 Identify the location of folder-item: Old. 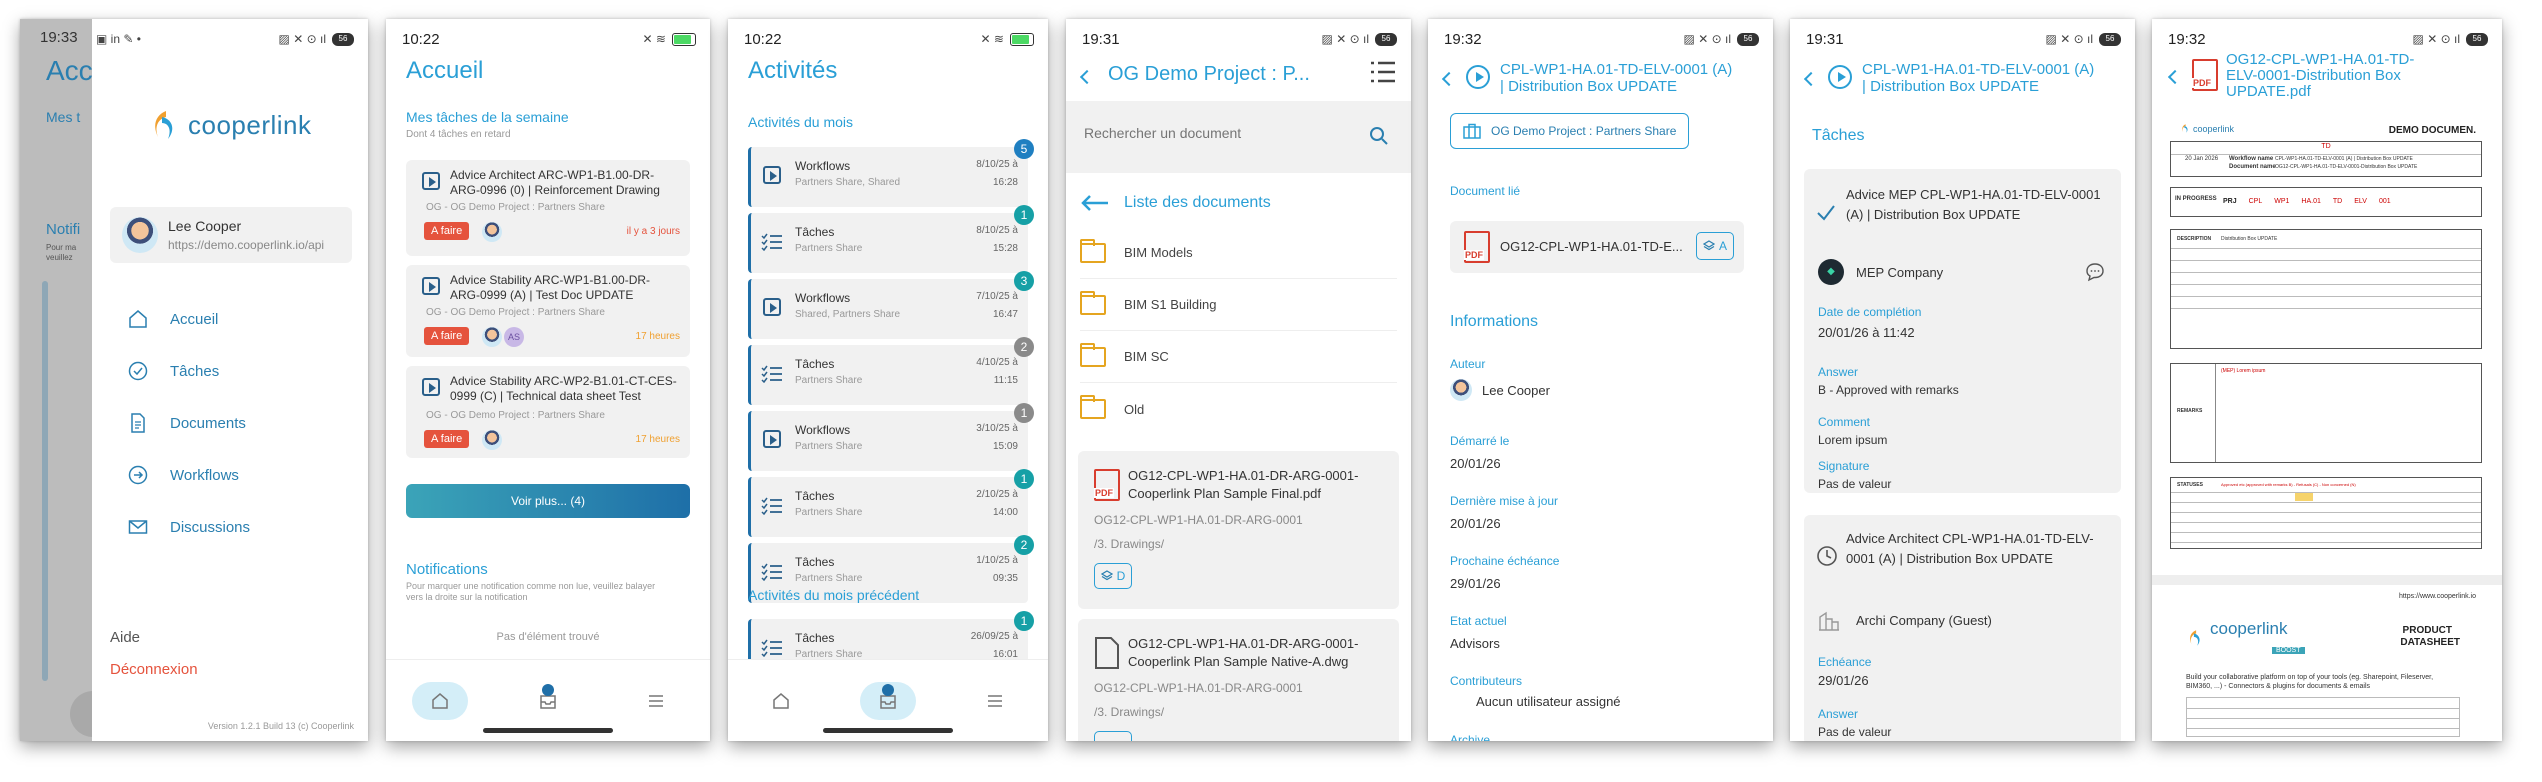
(1238, 409).